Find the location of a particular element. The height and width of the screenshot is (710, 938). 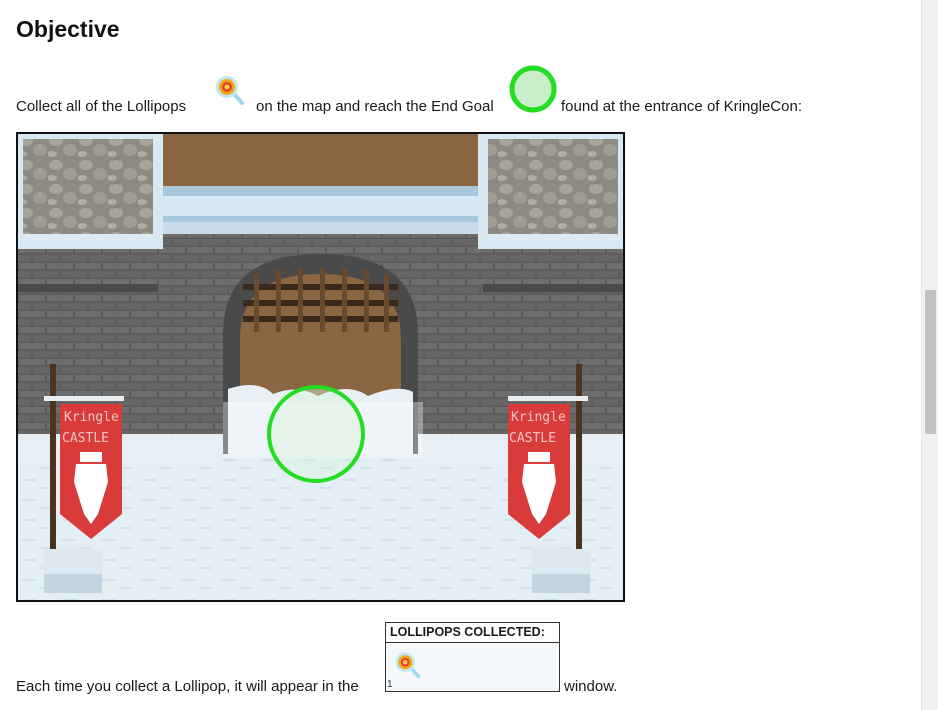

intro-text-1: Collect all of the Lollipops is located at coordinates (101, 106).